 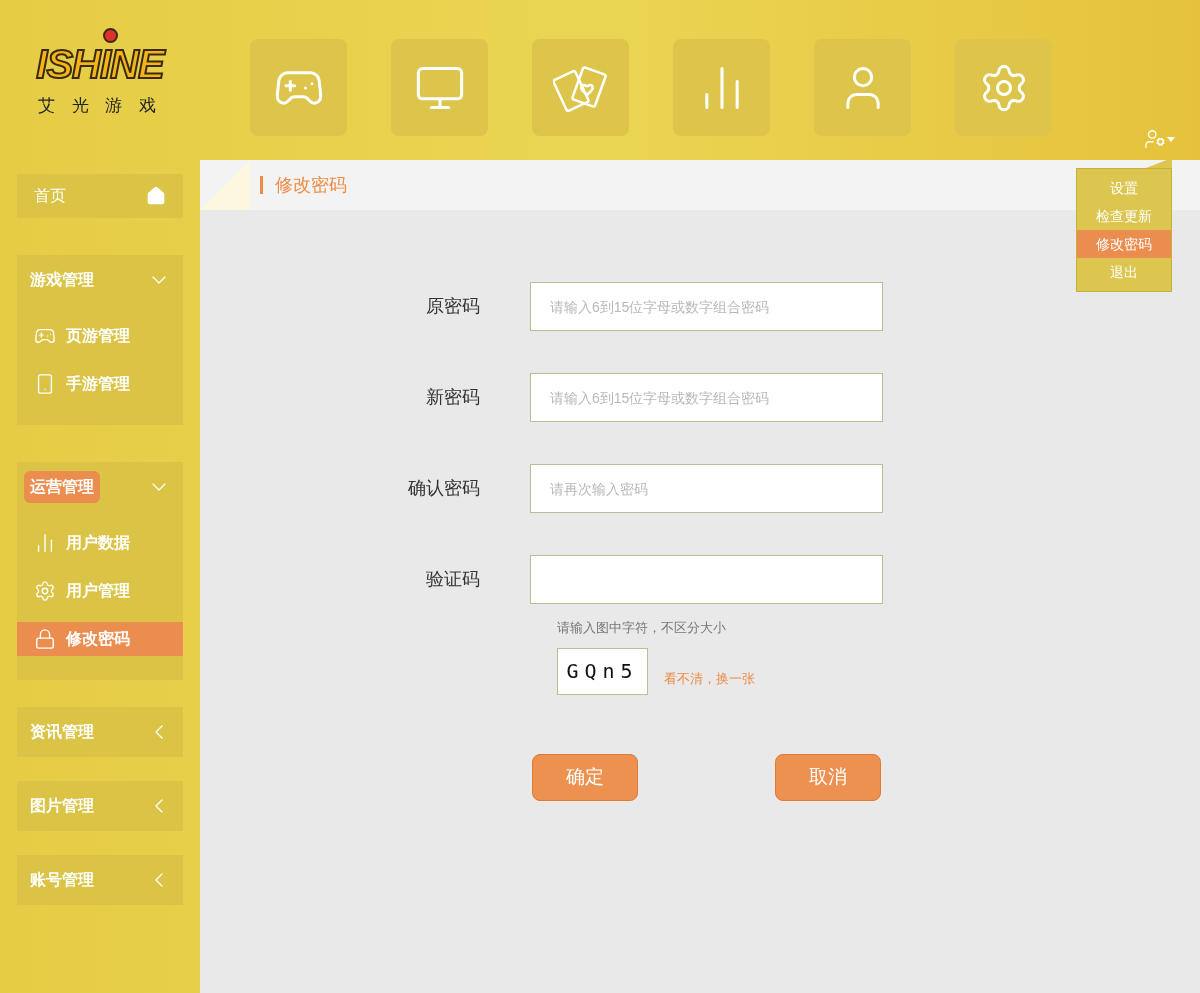 What do you see at coordinates (1124, 188) in the screenshot?
I see `menu-item: 设置` at bounding box center [1124, 188].